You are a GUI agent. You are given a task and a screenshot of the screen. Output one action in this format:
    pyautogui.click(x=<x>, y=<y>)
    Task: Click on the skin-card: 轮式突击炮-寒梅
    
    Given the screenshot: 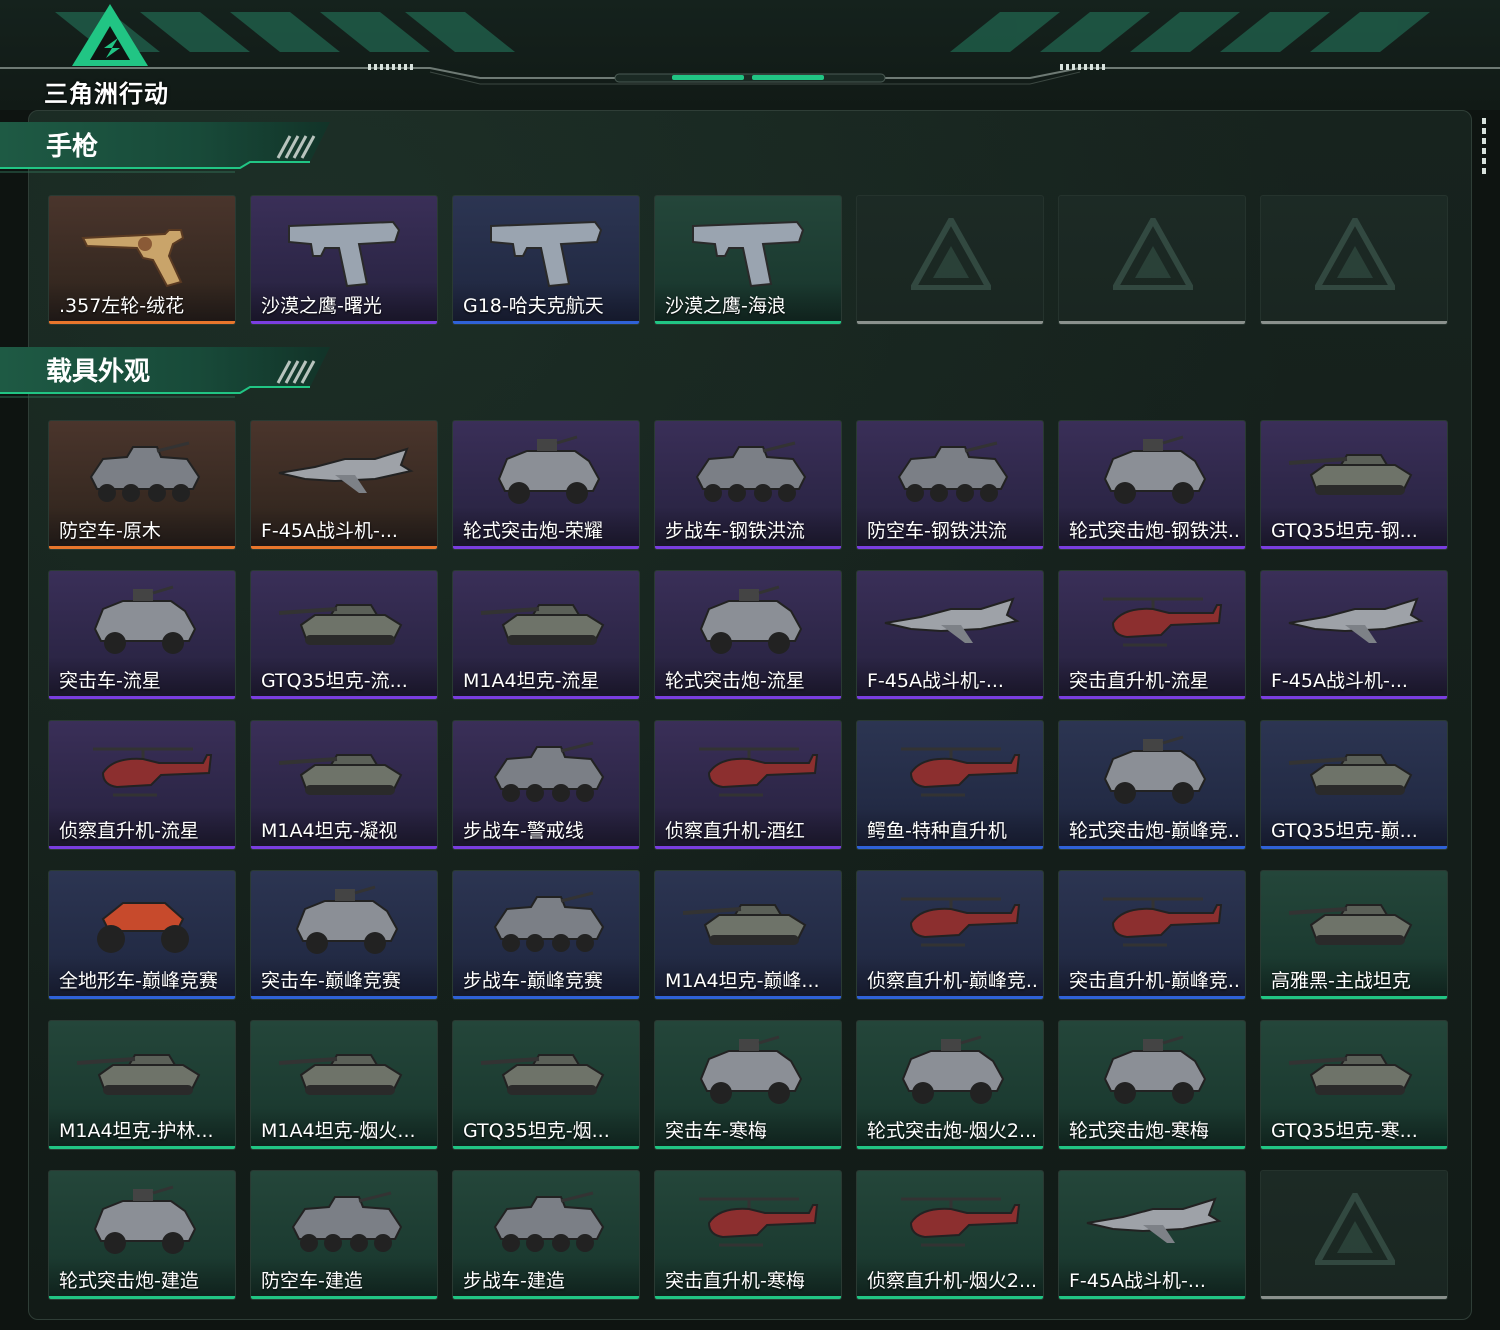 What is the action you would take?
    pyautogui.click(x=1152, y=1085)
    